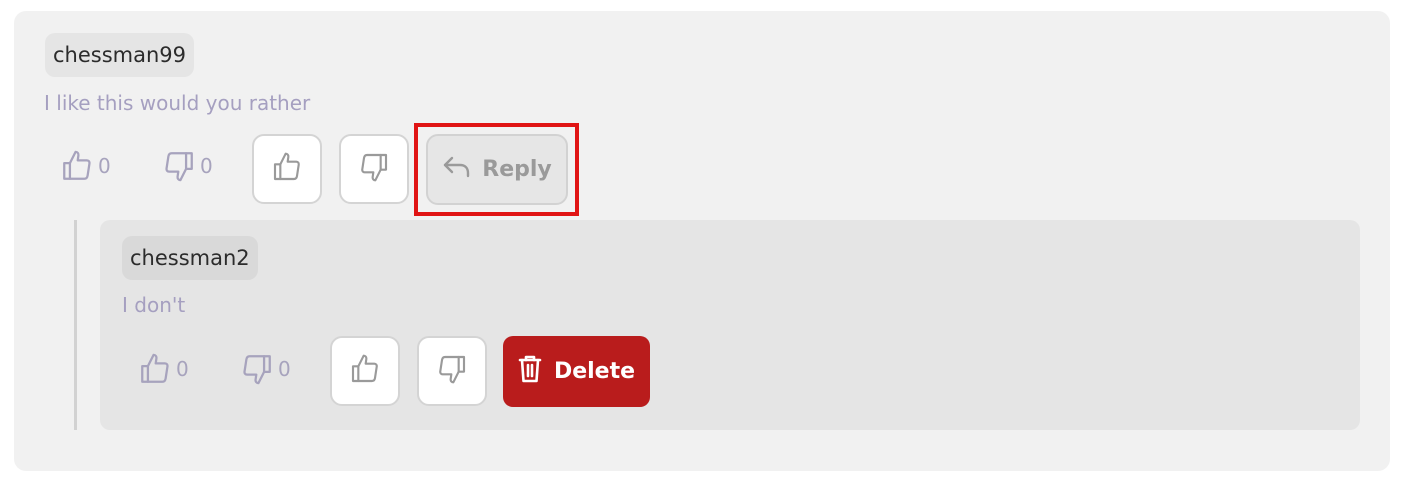  What do you see at coordinates (75, 325) in the screenshot?
I see `thread-line` at bounding box center [75, 325].